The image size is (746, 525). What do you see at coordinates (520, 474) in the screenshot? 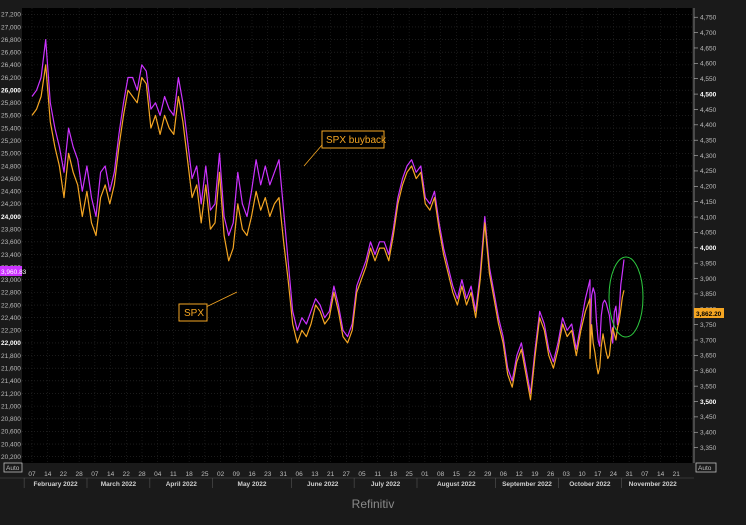
I see `x-tick-label: 12` at bounding box center [520, 474].